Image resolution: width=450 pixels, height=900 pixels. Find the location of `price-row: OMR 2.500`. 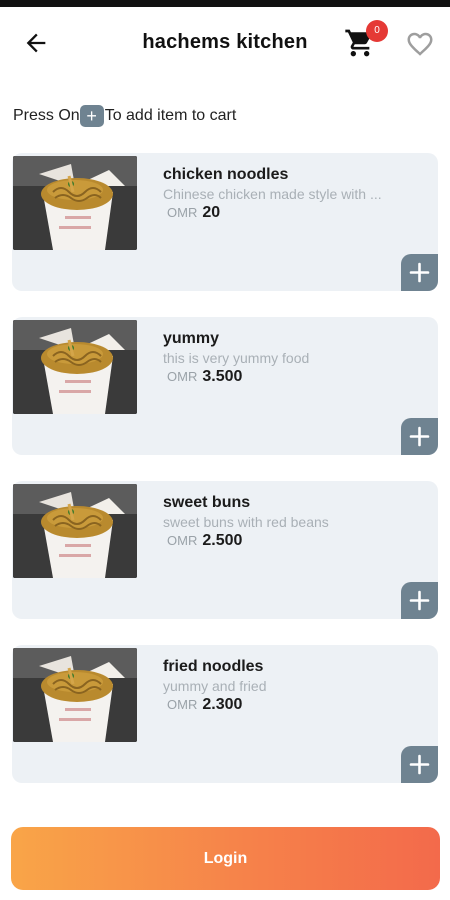

price-row: OMR 2.500 is located at coordinates (204, 541).